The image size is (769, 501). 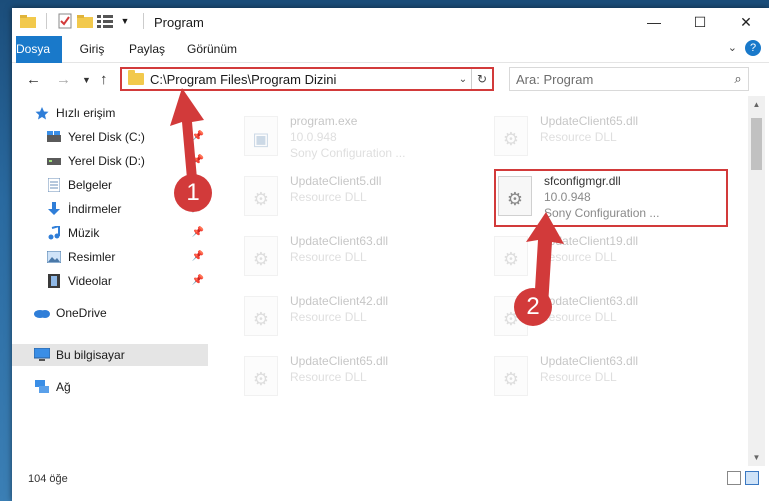 What do you see at coordinates (756, 281) in the screenshot?
I see `vertical-scrollbar: ▲ ▼` at bounding box center [756, 281].